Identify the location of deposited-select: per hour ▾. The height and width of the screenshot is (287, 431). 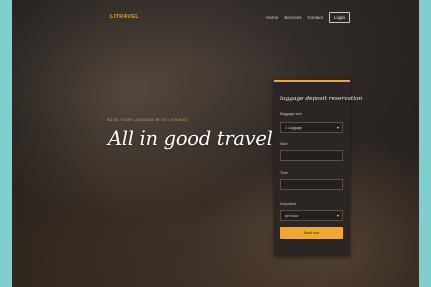
(311, 215).